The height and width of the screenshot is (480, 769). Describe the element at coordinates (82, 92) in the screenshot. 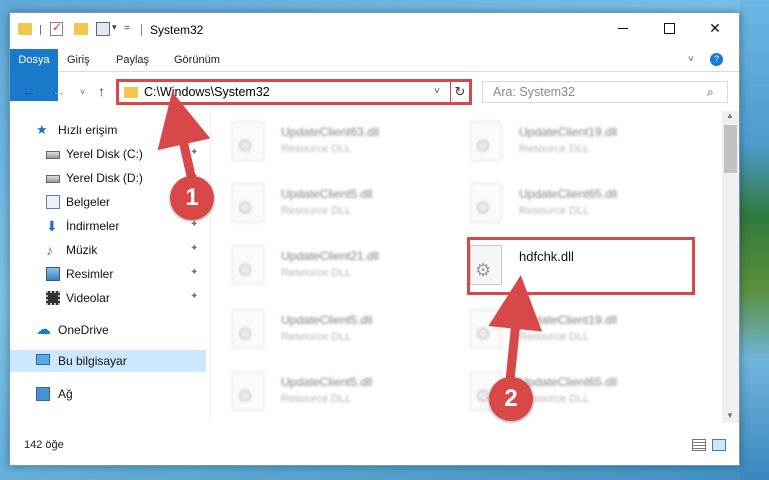

I see `recent-locations-icon: ˅` at that location.